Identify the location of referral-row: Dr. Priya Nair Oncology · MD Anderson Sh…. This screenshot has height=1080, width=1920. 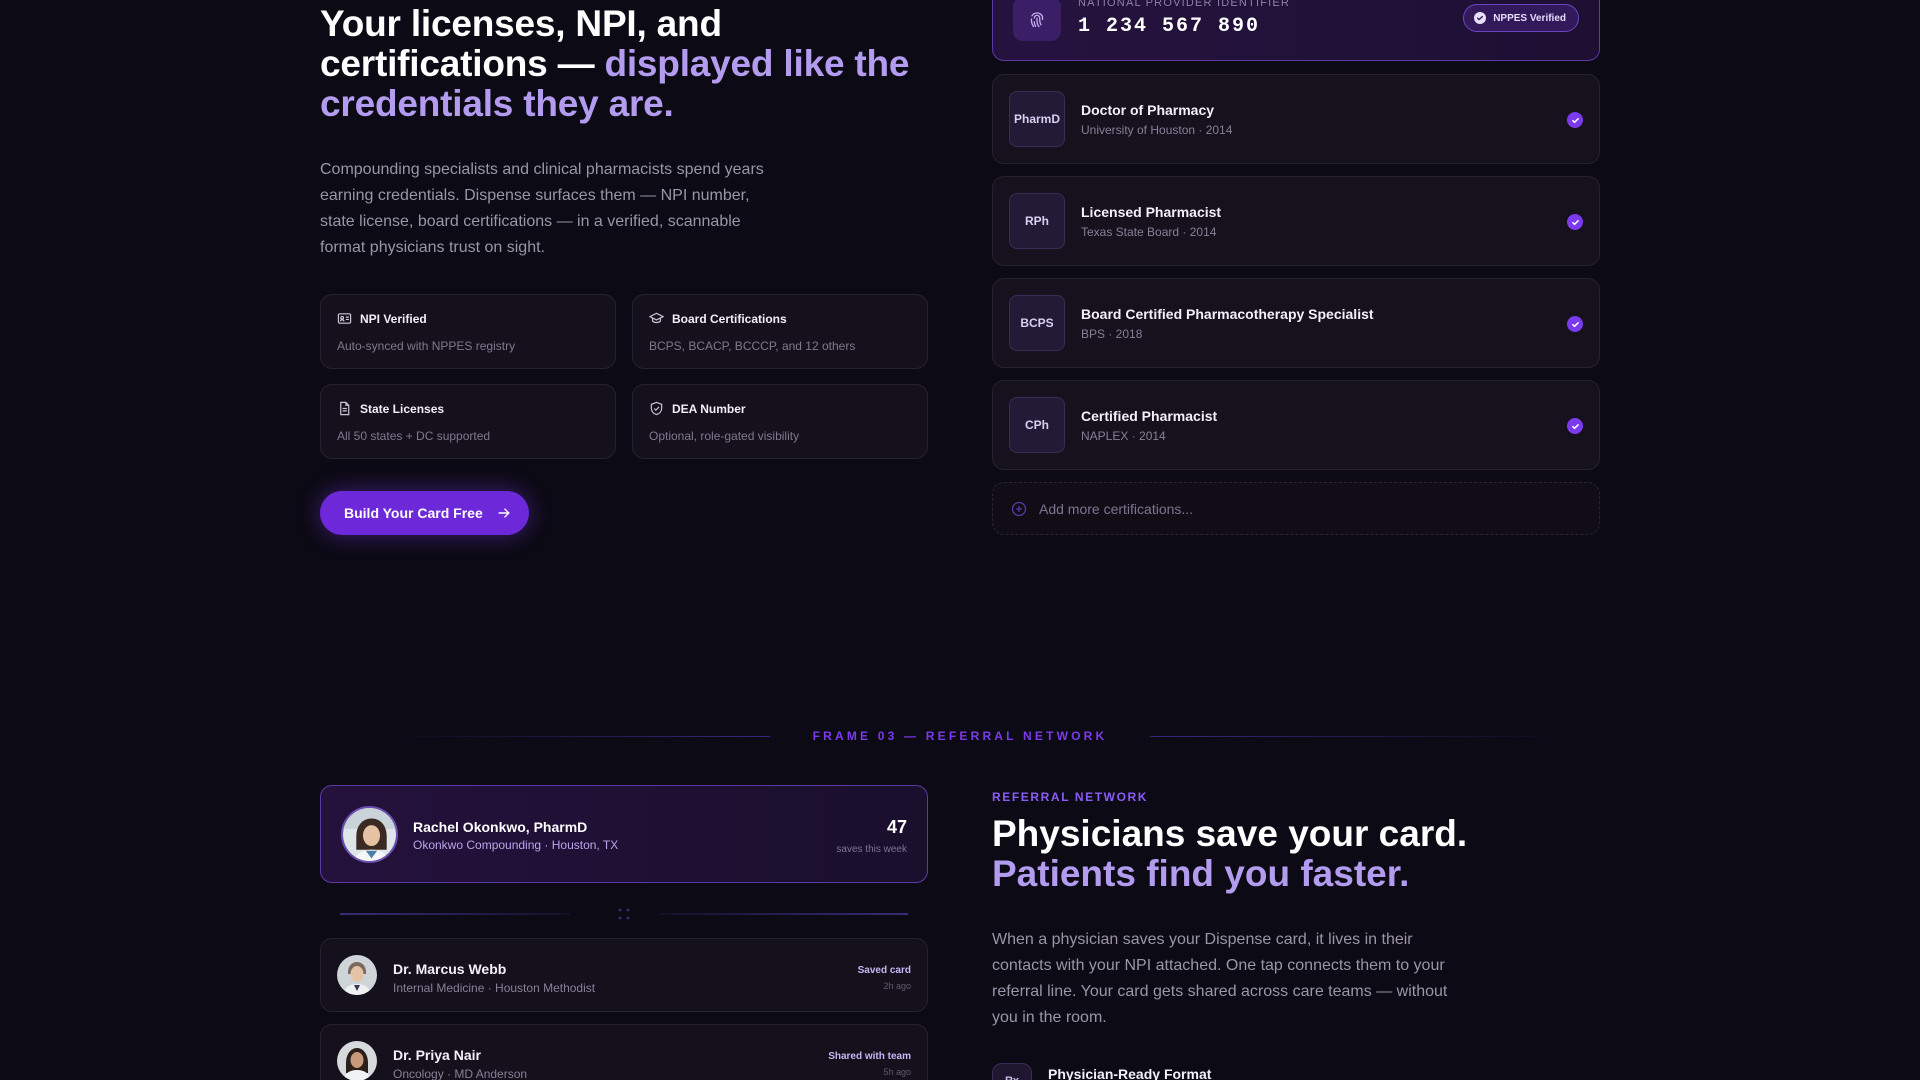
(624, 1052).